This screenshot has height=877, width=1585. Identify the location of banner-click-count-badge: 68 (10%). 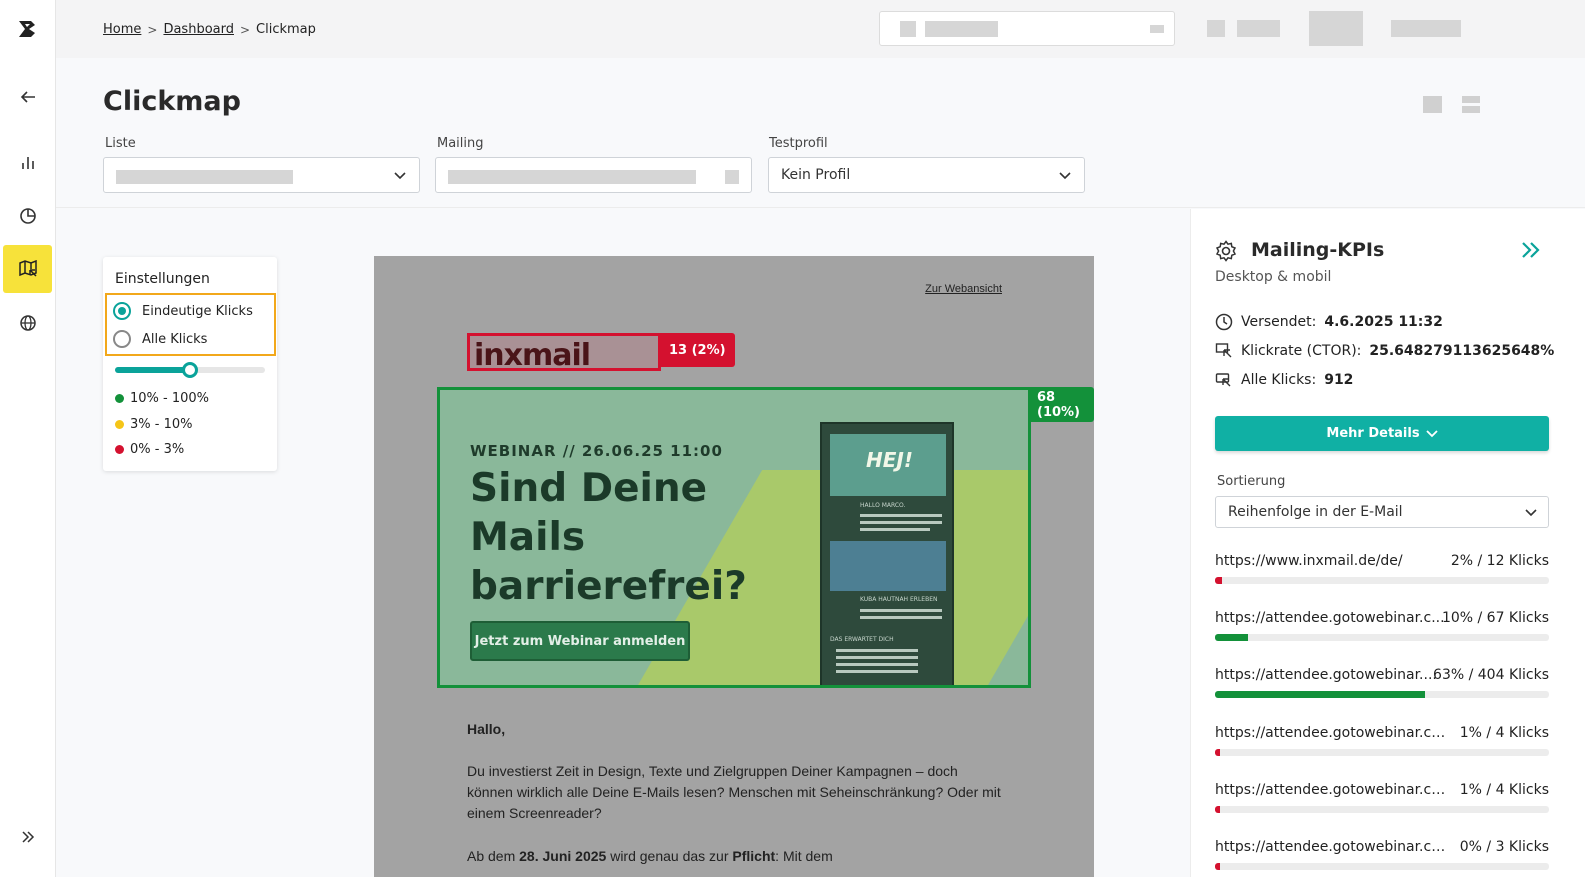
(1061, 404).